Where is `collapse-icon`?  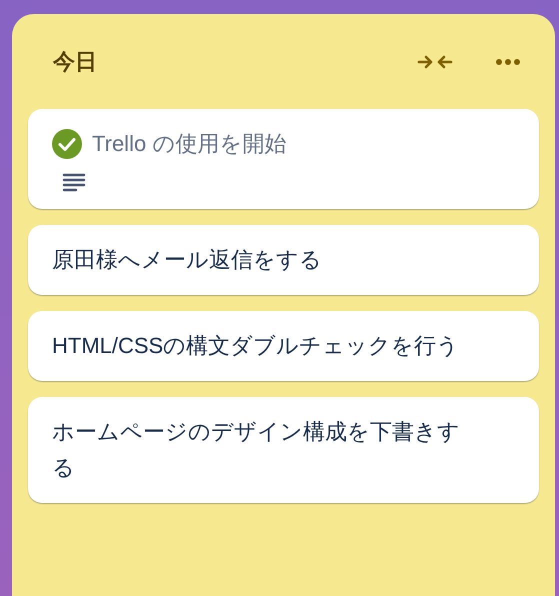
collapse-icon is located at coordinates (435, 61).